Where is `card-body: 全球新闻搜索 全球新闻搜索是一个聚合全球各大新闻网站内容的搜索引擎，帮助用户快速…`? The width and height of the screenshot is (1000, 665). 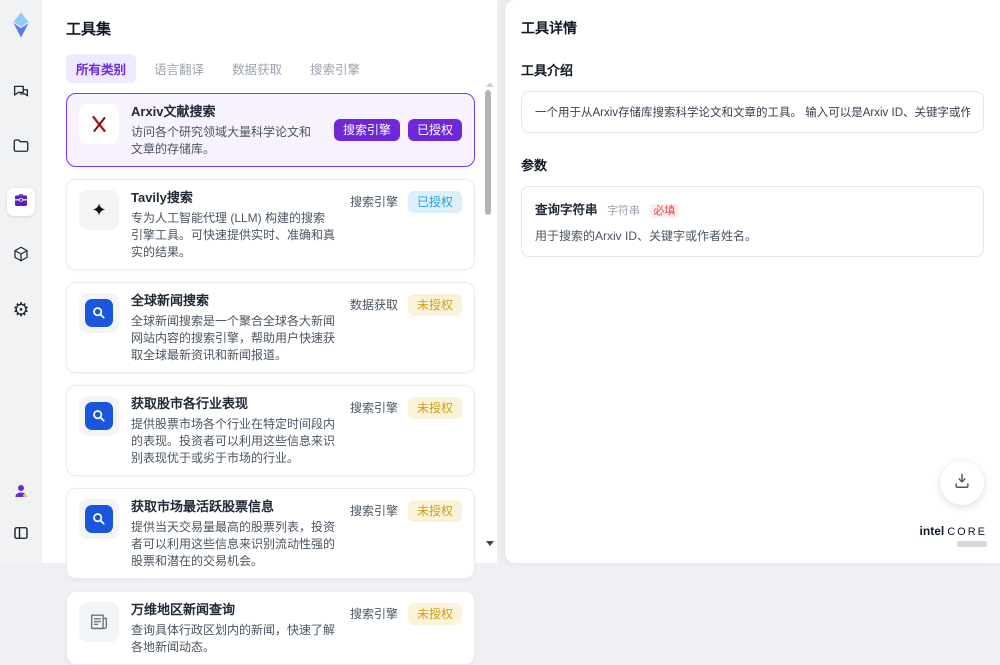
card-body: 全球新闻搜索 全球新闻搜索是一个聚合全球各大新闻网站内容的搜索引擎，帮助用户快速… is located at coordinates (233, 327).